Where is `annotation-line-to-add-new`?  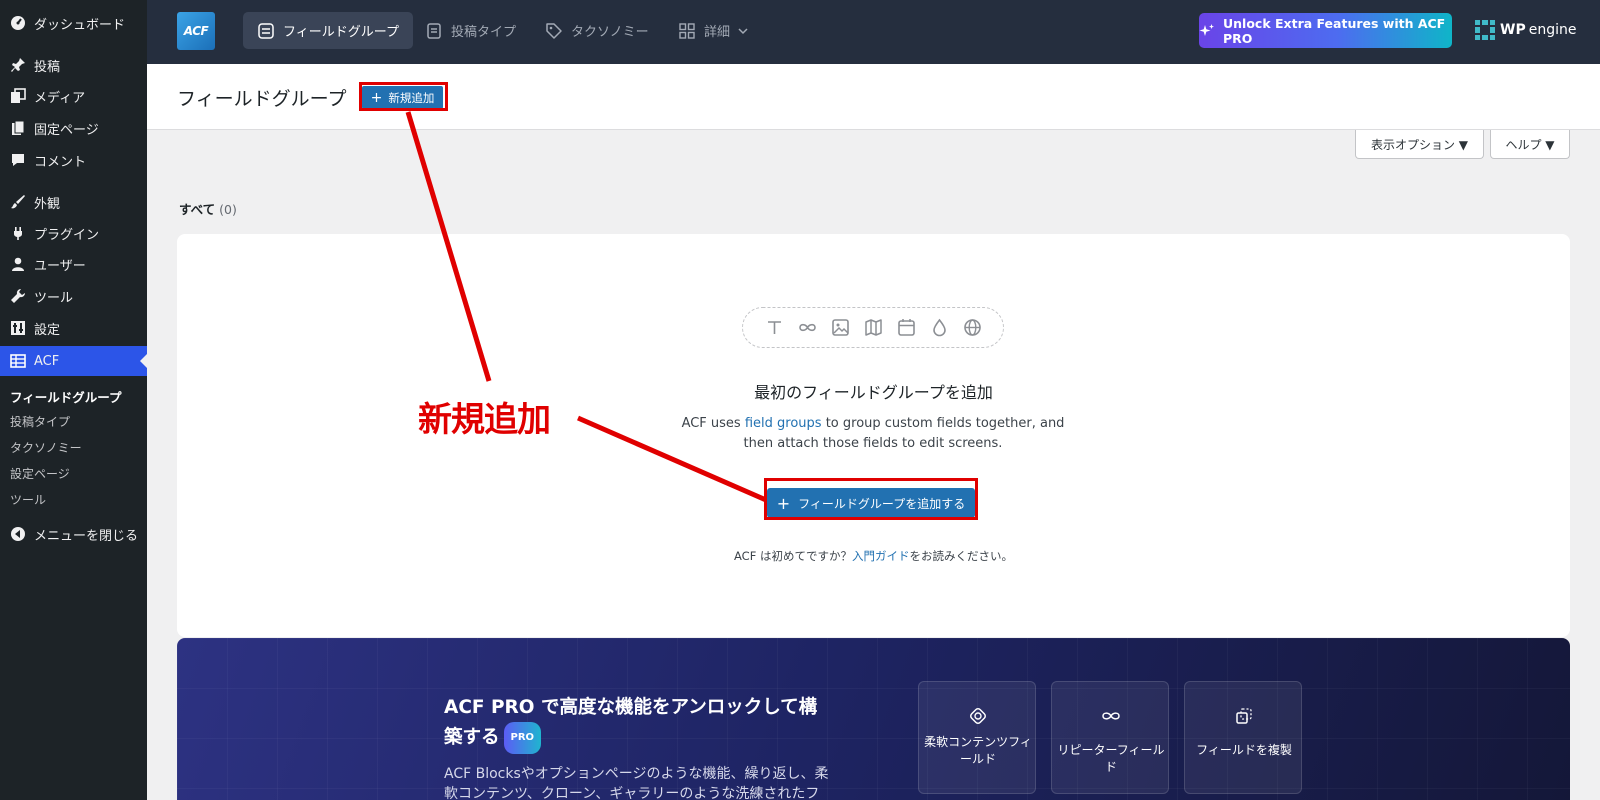
annotation-line-to-add-new is located at coordinates (448, 246).